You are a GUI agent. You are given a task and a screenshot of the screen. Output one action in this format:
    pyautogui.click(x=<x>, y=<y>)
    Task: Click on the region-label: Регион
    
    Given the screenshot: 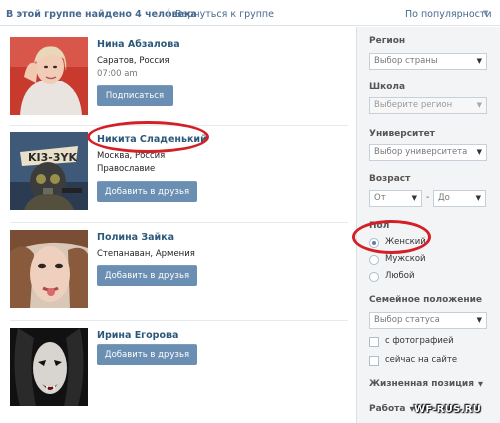 What is the action you would take?
    pyautogui.click(x=387, y=41)
    